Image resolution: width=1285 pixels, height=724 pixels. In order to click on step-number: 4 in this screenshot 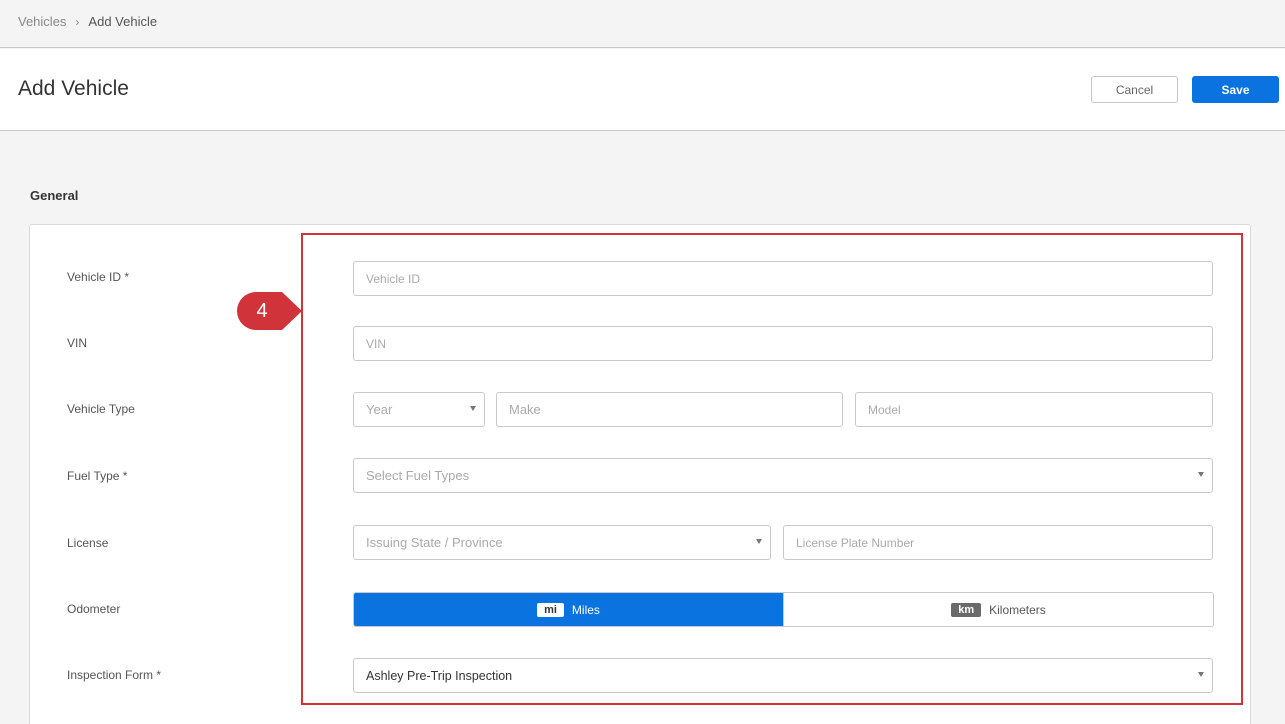, I will do `click(262, 310)`.